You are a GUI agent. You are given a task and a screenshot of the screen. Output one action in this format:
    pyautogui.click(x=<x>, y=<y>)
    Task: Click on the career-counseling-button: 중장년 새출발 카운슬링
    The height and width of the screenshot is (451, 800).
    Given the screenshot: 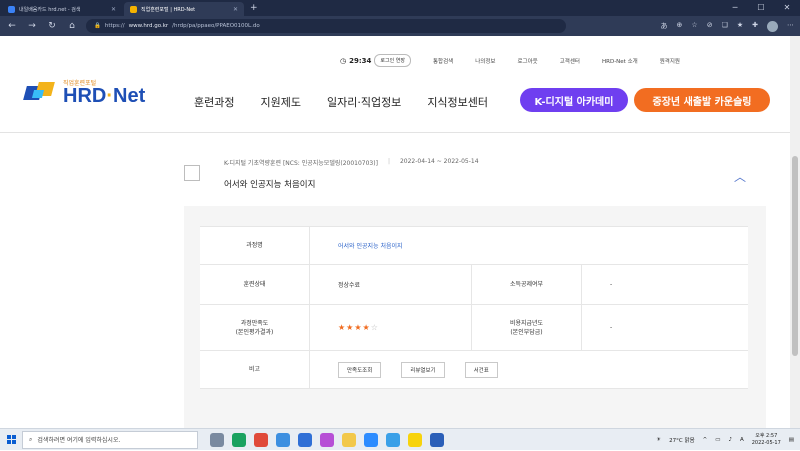 What is the action you would take?
    pyautogui.click(x=702, y=100)
    